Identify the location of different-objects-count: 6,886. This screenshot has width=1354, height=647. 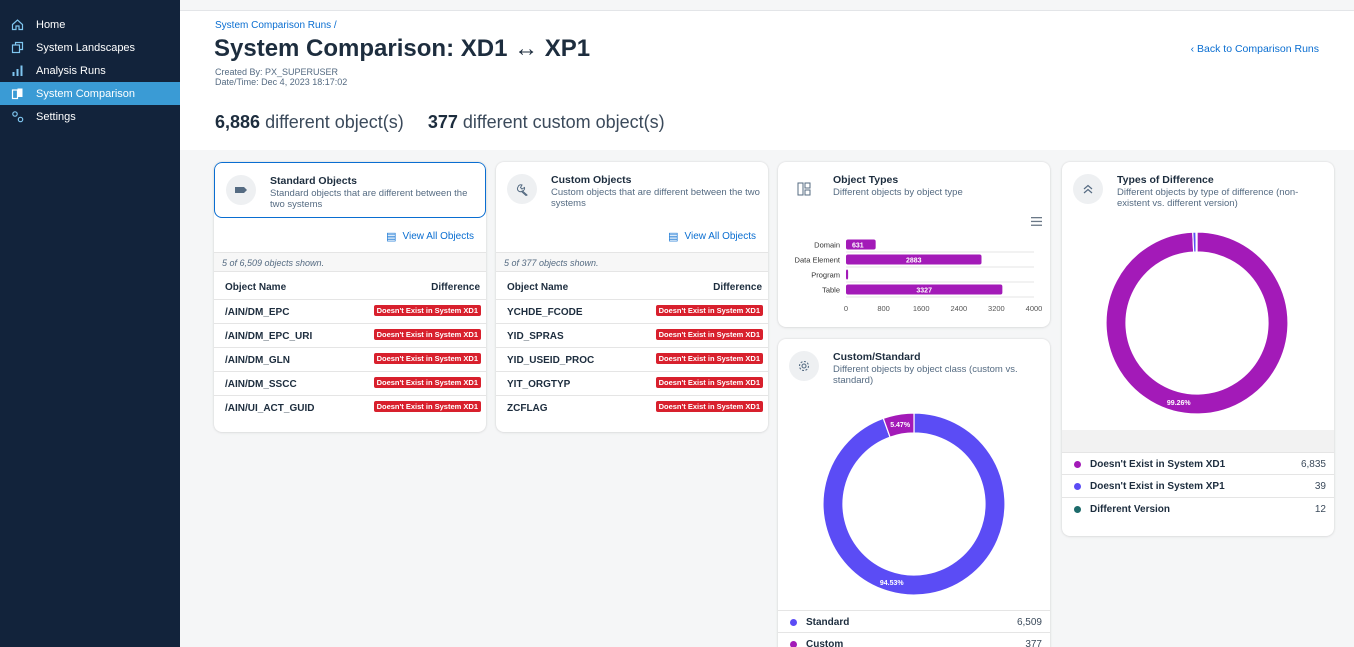
(238, 122).